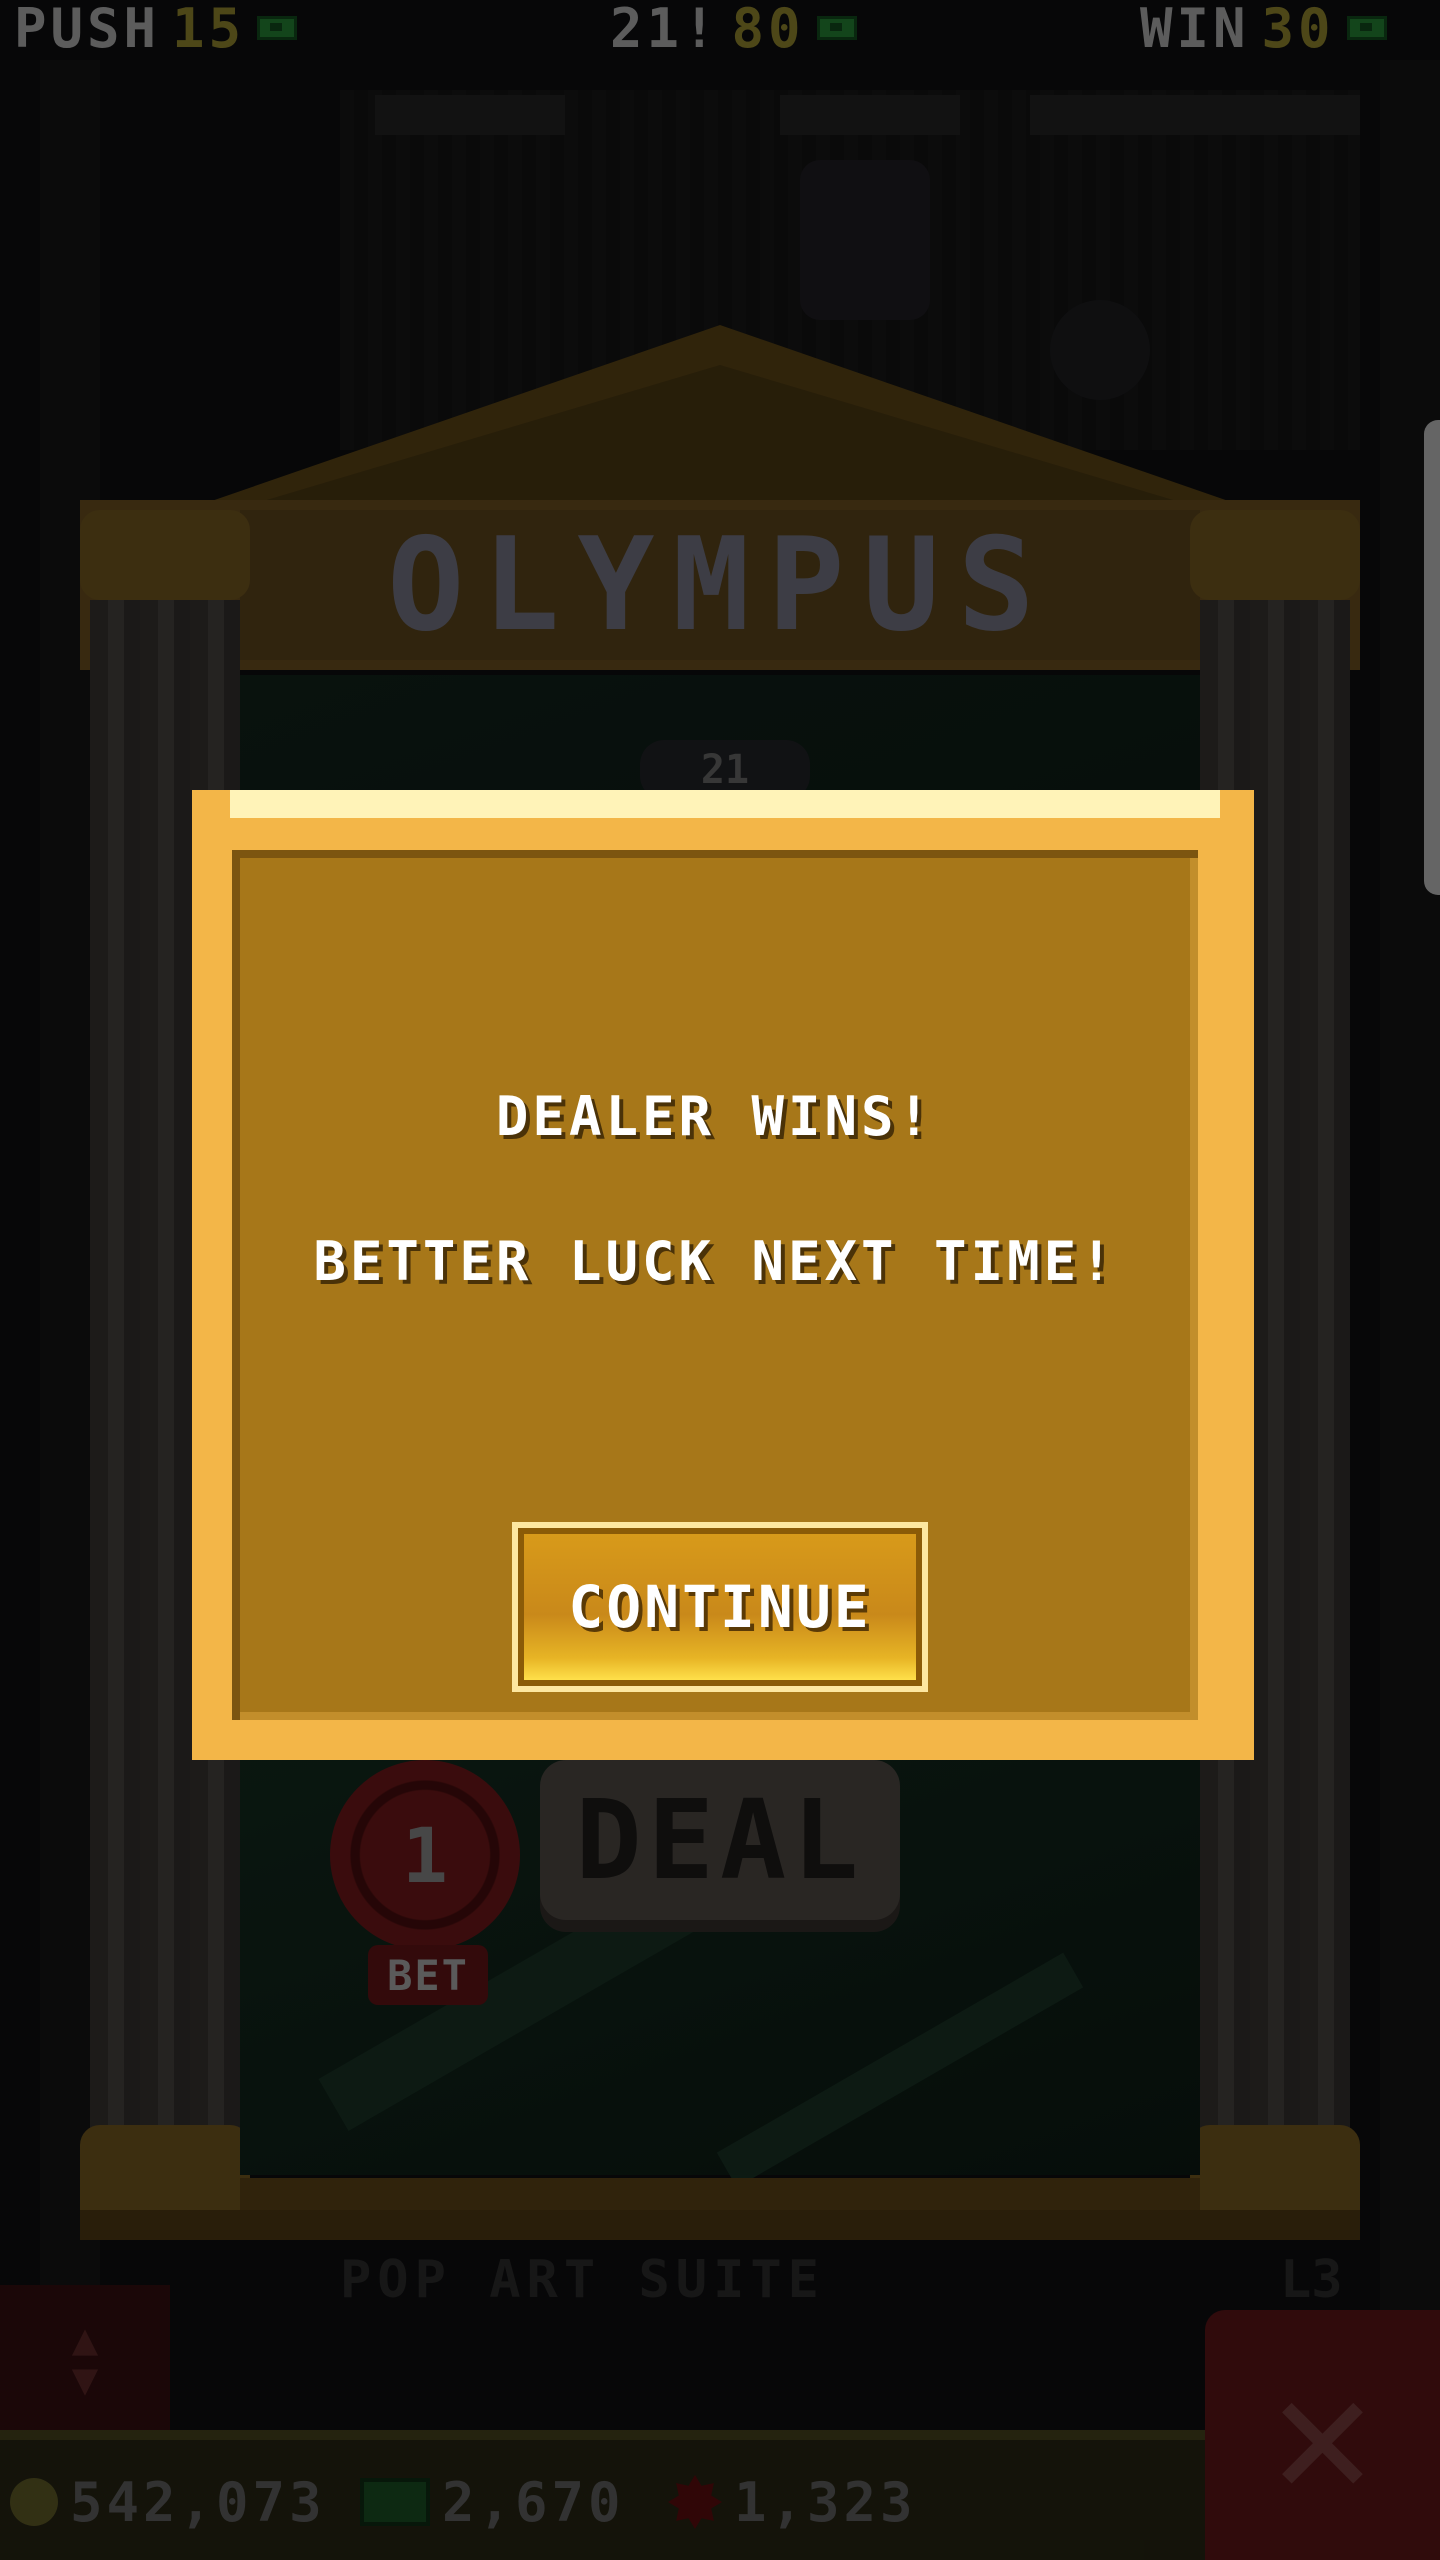 This screenshot has width=1440, height=2560. What do you see at coordinates (725, 804) in the screenshot?
I see `dialog-highlight` at bounding box center [725, 804].